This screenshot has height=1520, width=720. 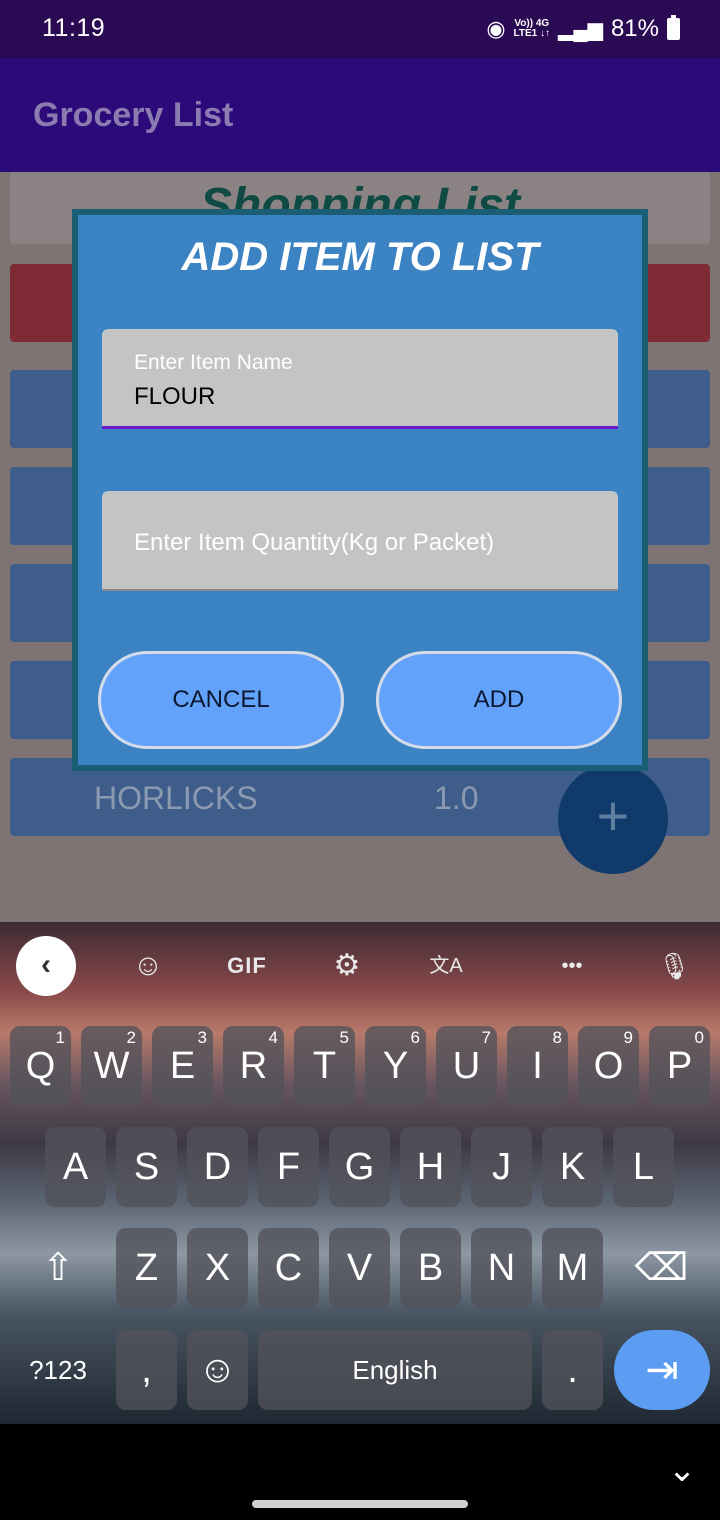 I want to click on key-h: H, so click(x=430, y=1167).